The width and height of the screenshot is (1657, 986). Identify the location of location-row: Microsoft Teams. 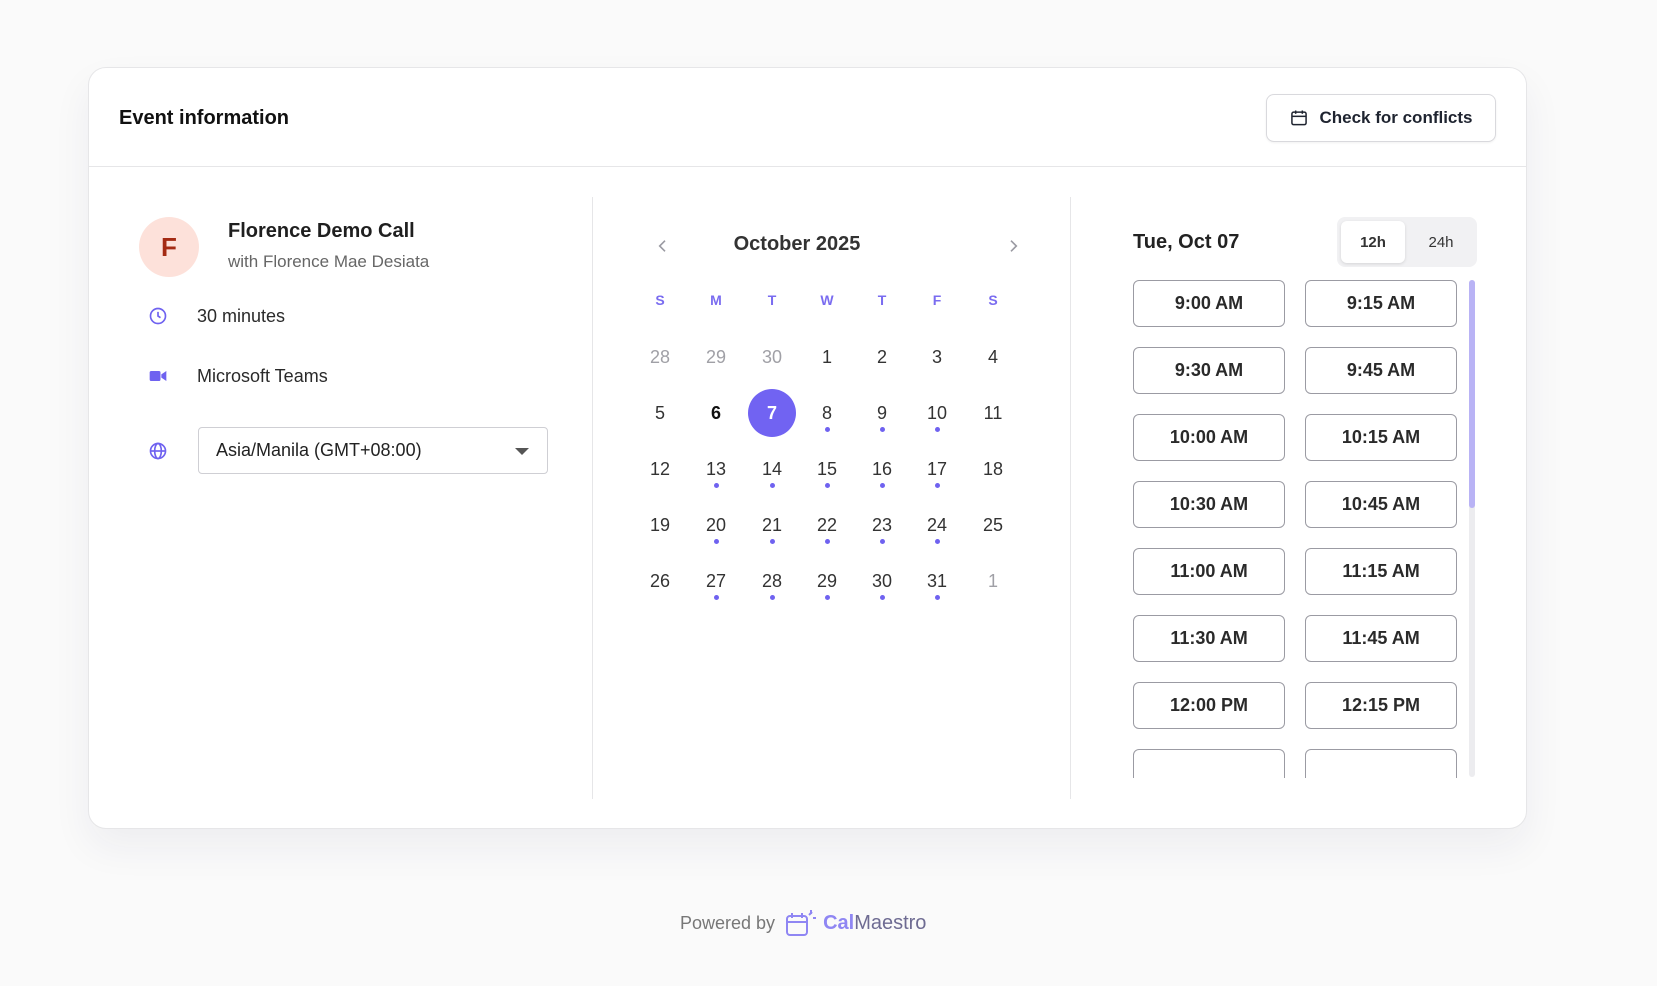
(237, 376).